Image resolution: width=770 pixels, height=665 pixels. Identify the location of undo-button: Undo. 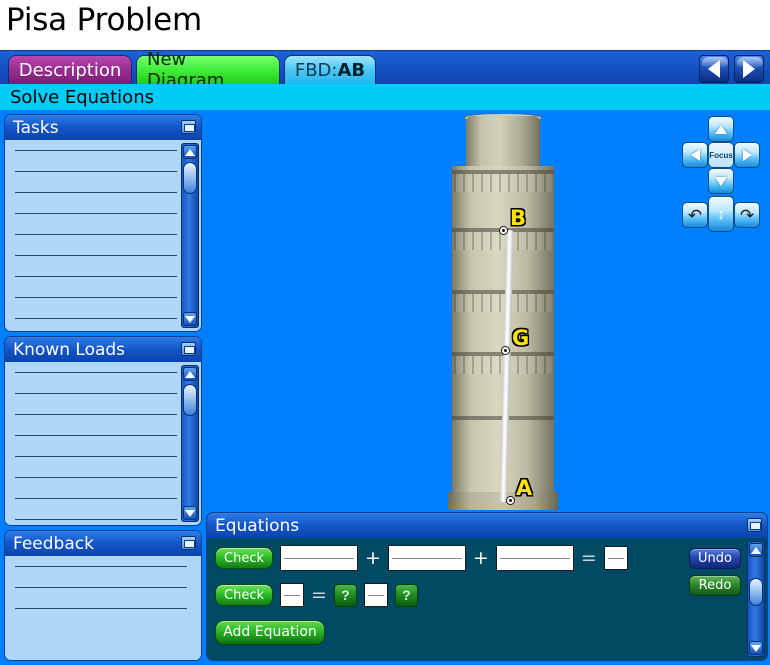
(715, 558).